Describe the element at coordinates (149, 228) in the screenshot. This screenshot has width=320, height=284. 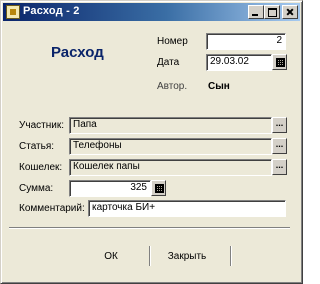
I see `divider` at that location.